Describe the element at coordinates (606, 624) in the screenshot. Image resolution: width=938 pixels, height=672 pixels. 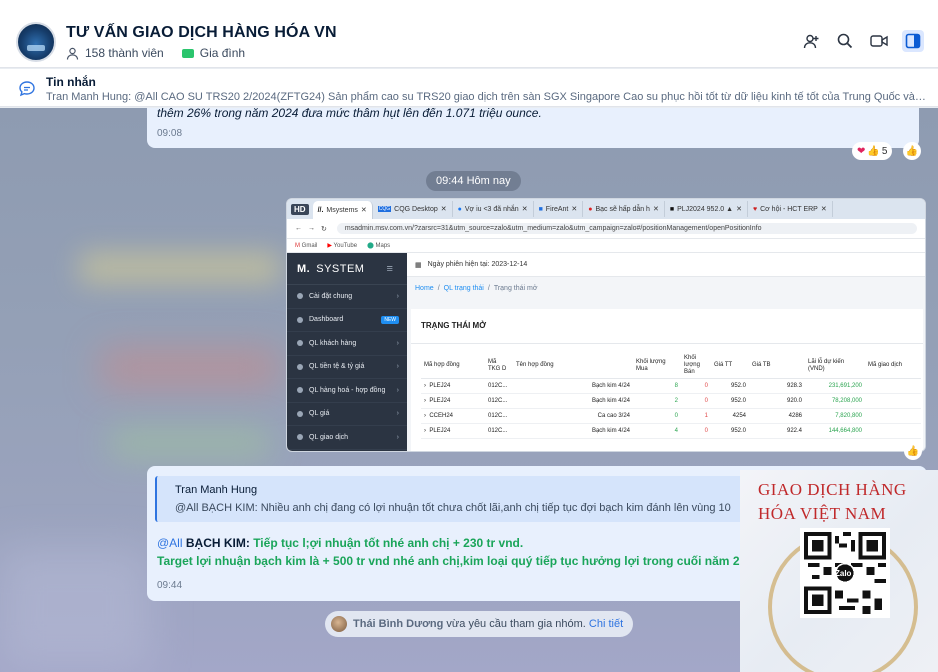
I see `details-link: Chi tiết` at that location.